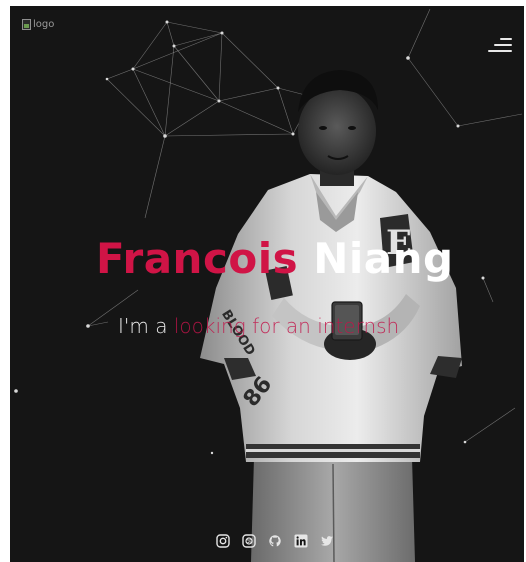  Describe the element at coordinates (383, 258) in the screenshot. I see `last-name: Niang` at that location.